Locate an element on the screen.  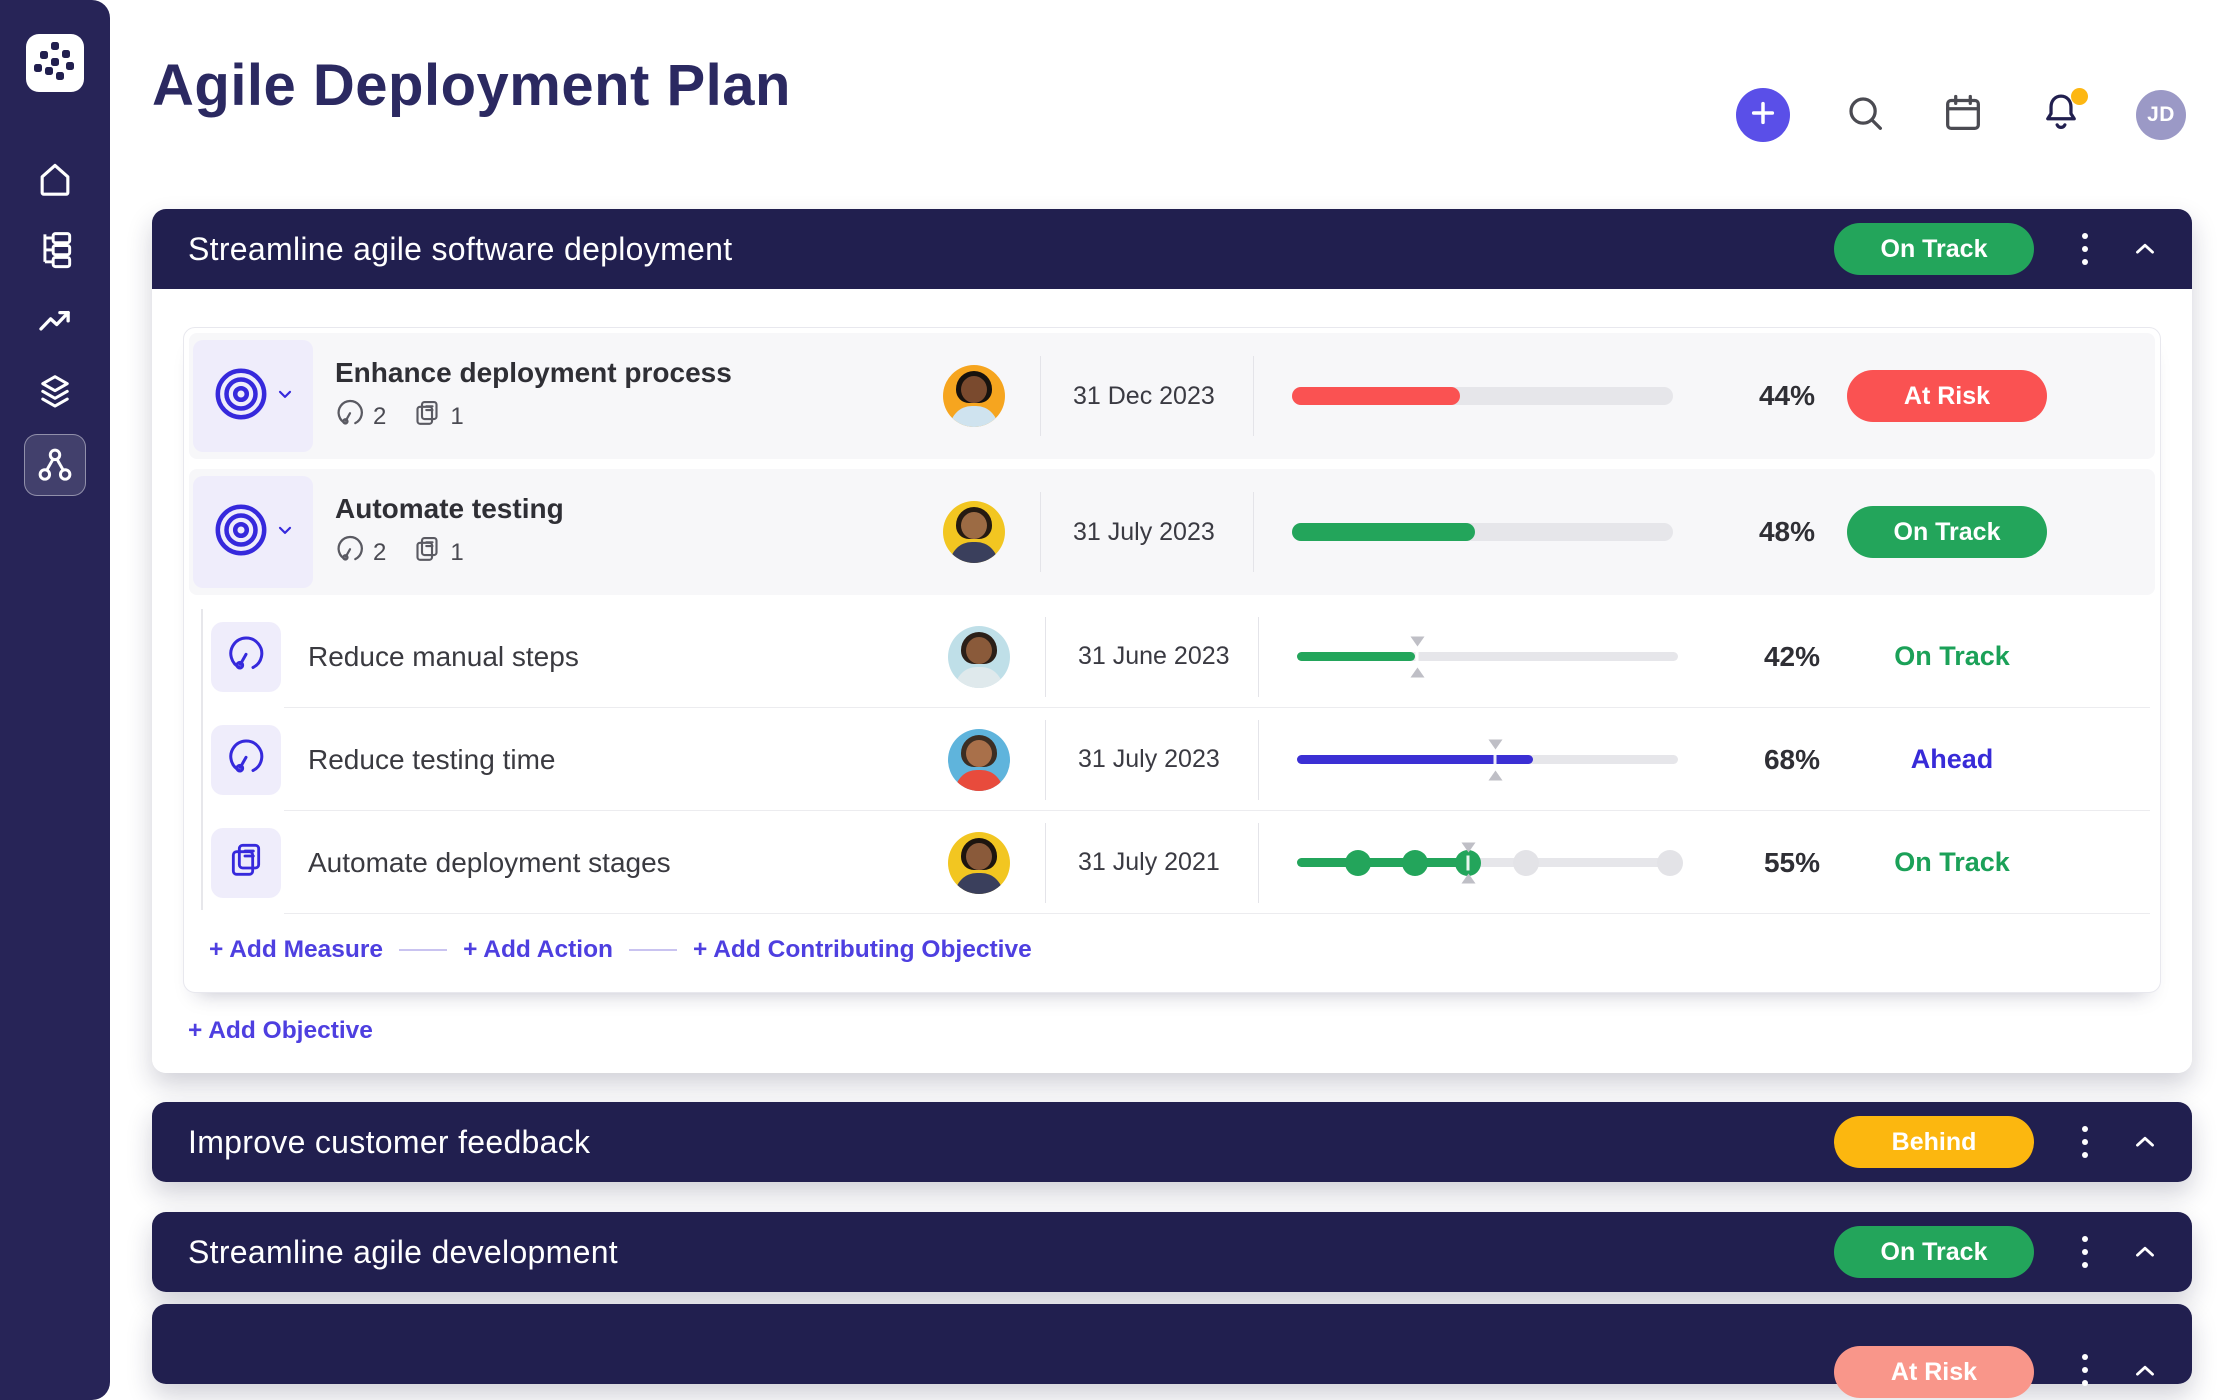
connector-line is located at coordinates (423, 950).